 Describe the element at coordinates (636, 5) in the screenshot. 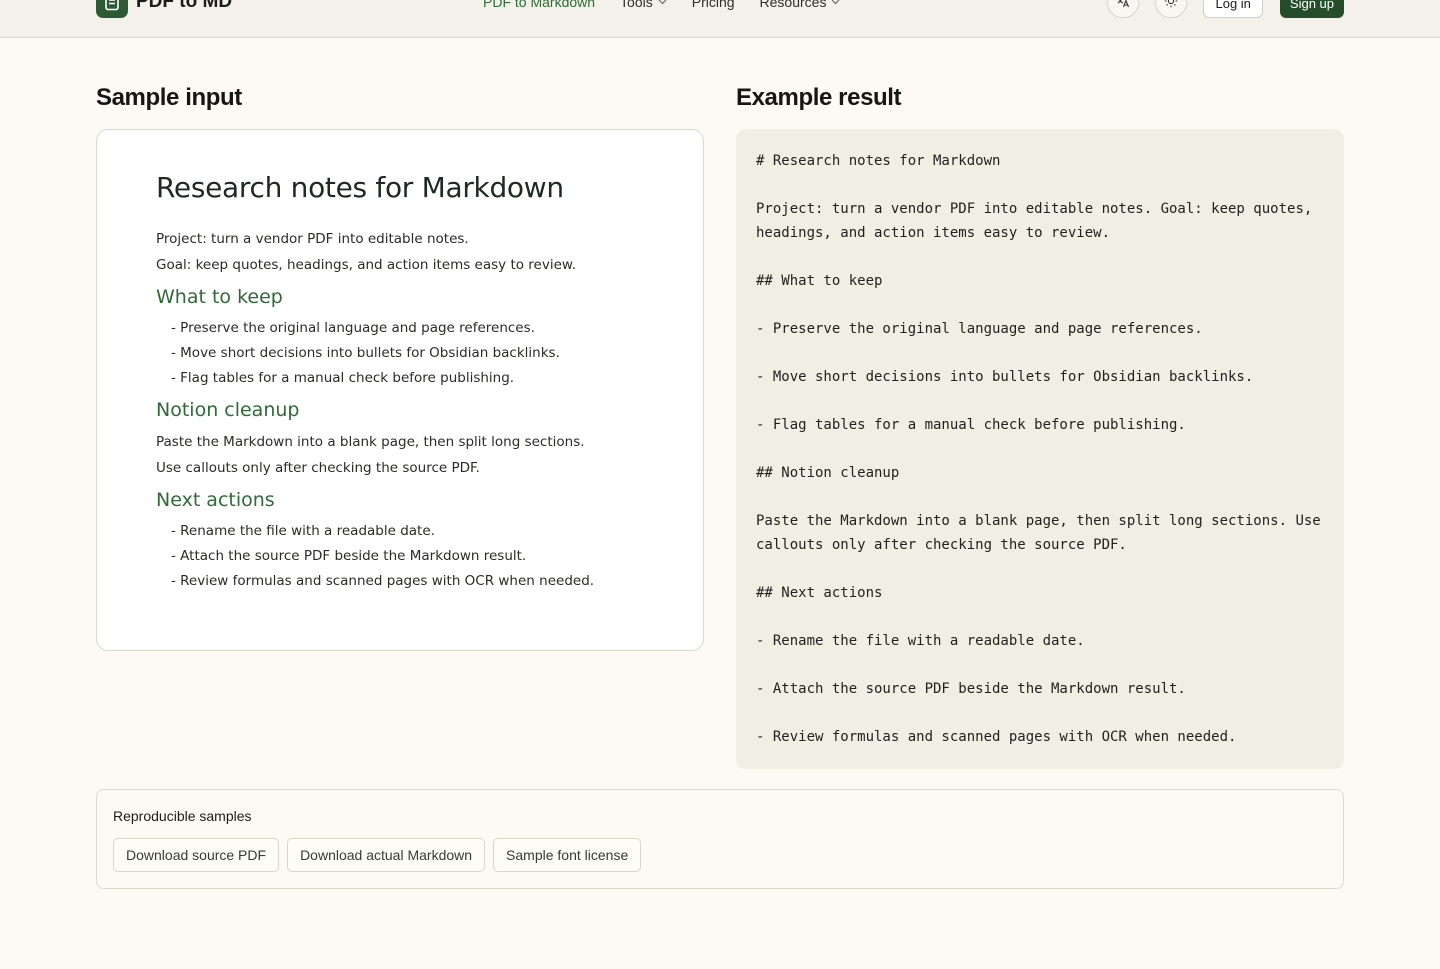

I see `nav-label: Tools` at that location.